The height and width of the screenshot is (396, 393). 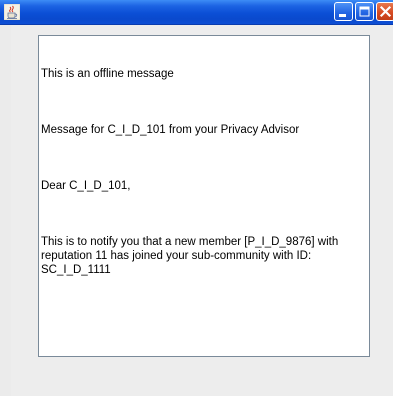 What do you see at coordinates (12, 12) in the screenshot?
I see `java-coffee-cup-icon` at bounding box center [12, 12].